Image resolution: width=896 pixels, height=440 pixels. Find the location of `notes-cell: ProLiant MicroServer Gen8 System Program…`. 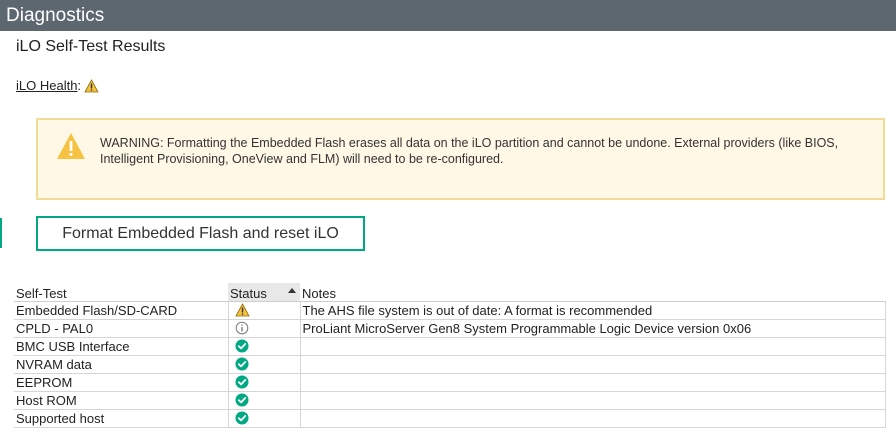

notes-cell: ProLiant MicroServer Gen8 System Program… is located at coordinates (592, 328).